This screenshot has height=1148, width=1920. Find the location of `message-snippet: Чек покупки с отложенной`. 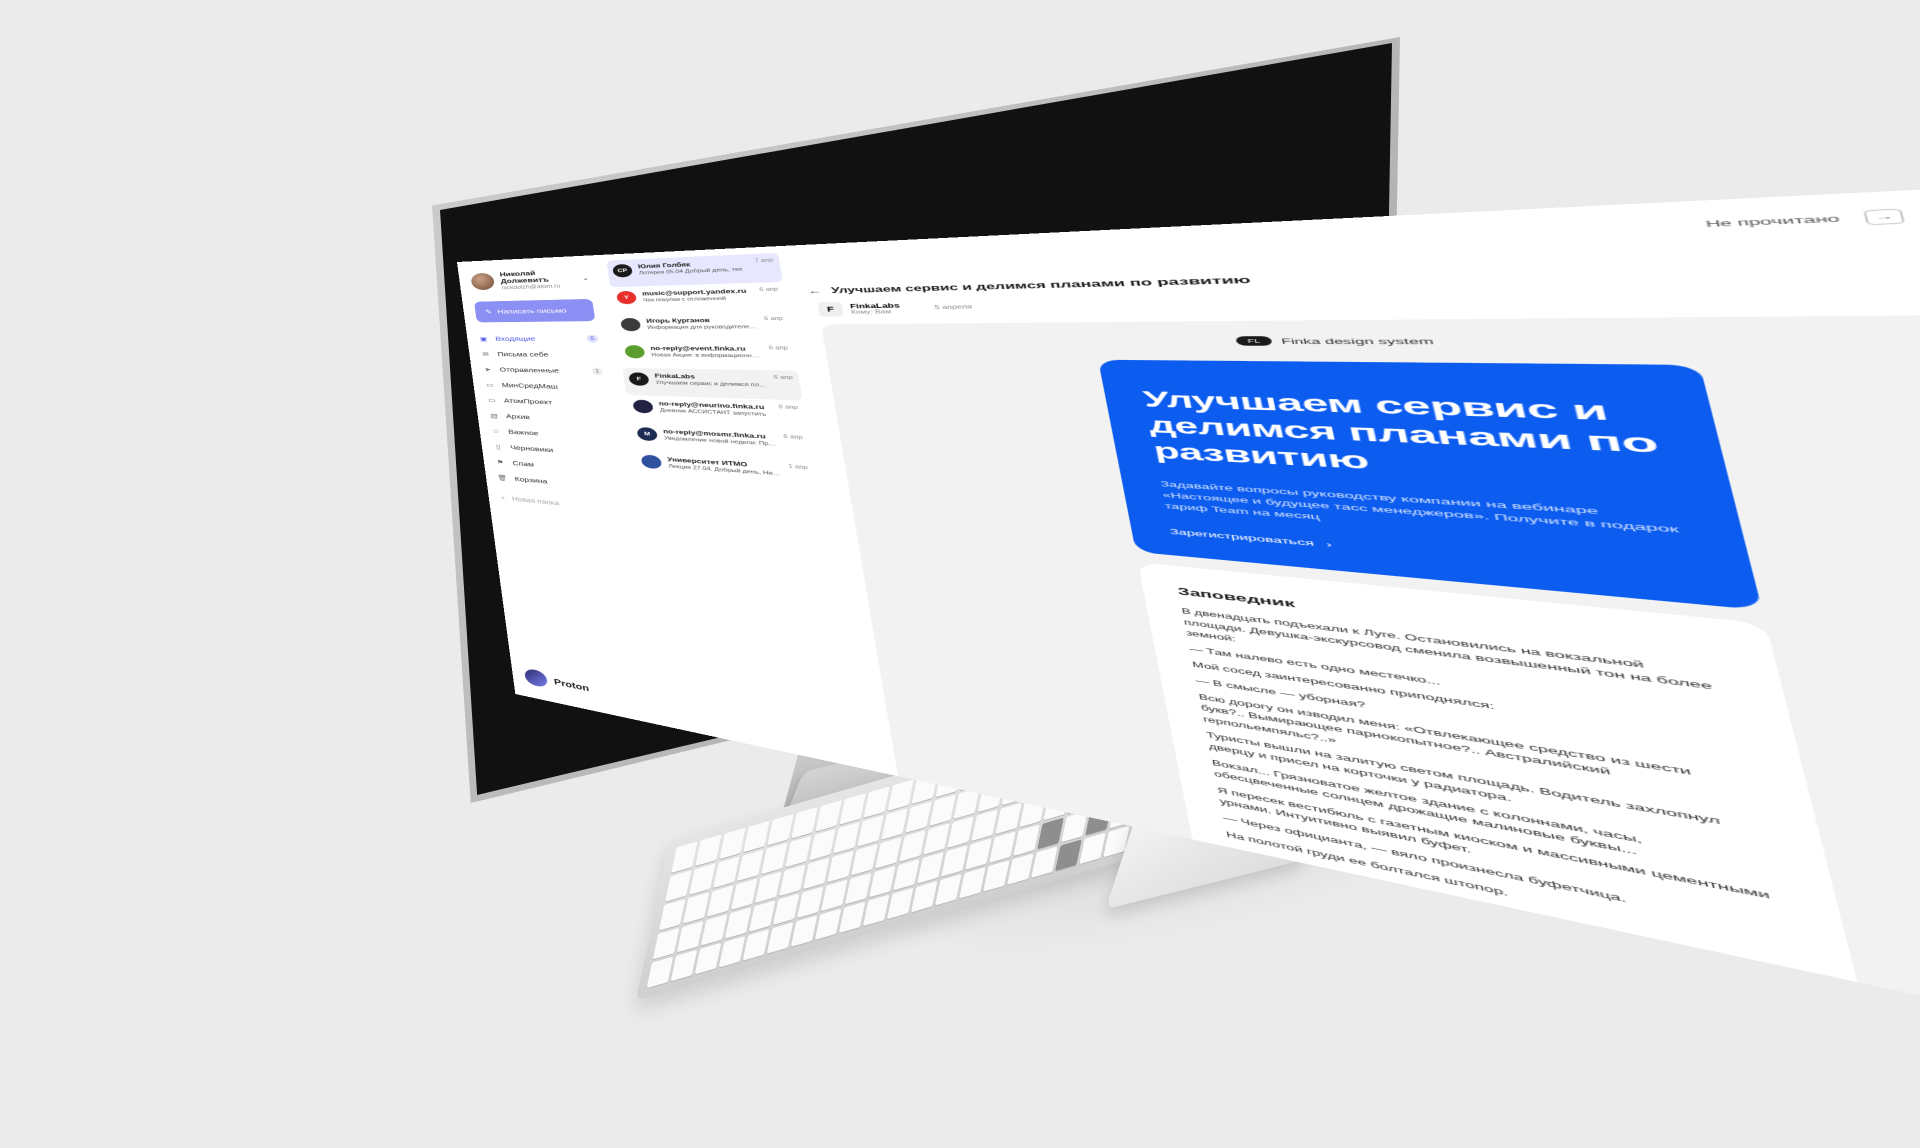

message-snippet: Чек покупки с отложенной is located at coordinates (698, 298).